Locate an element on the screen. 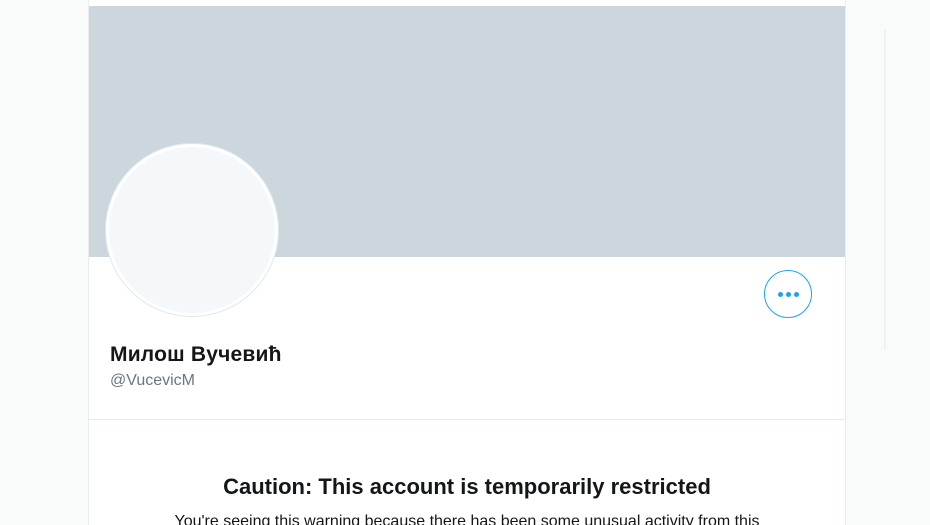 The width and height of the screenshot is (930, 525). display-name: Милош Вучевић is located at coordinates (196, 354).